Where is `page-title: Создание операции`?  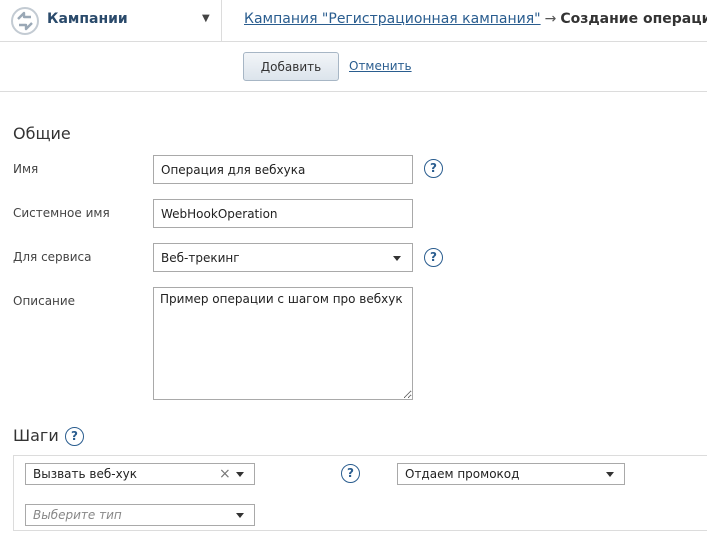
page-title: Создание операции is located at coordinates (633, 19).